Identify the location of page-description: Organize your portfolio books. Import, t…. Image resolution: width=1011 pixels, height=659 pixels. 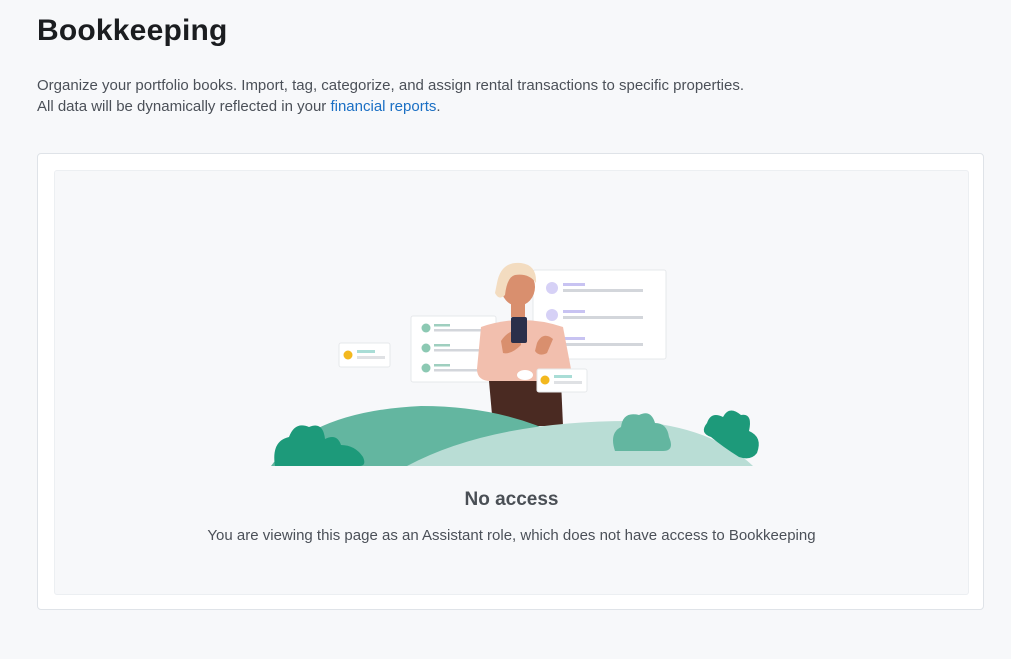
(507, 96).